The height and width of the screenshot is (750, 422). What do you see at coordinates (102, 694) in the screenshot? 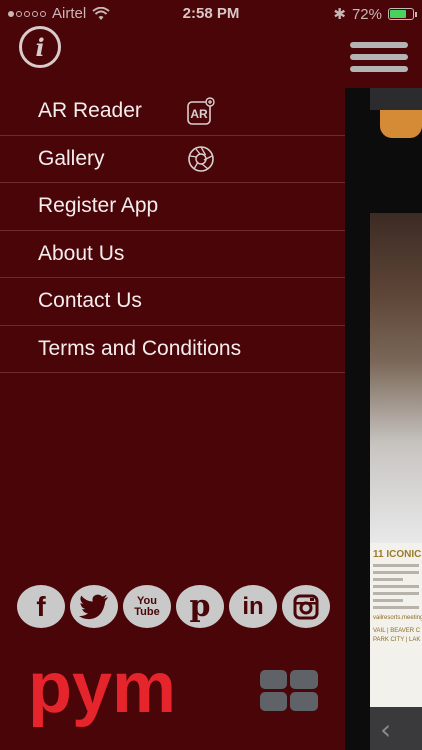
I see `svg-text: pym` at bounding box center [102, 694].